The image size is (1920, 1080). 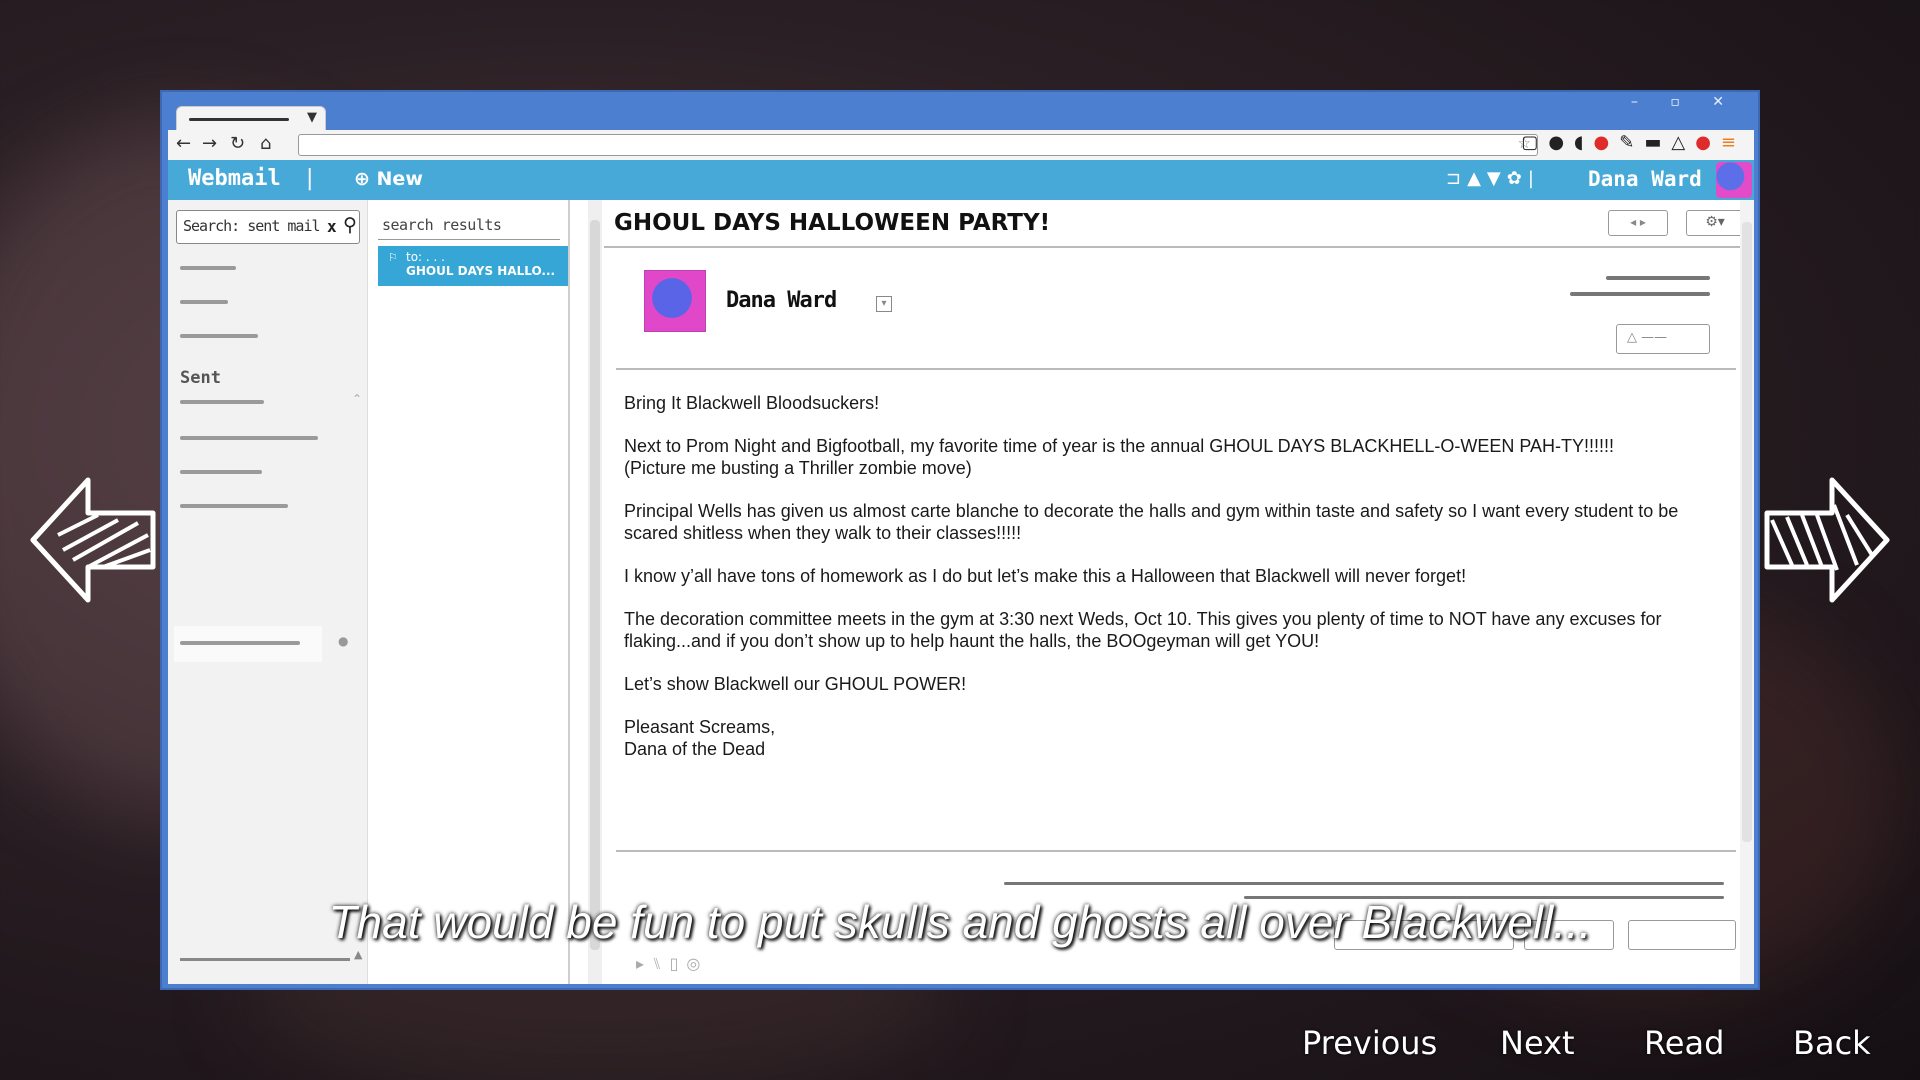 What do you see at coordinates (350, 225) in the screenshot?
I see `search-icon: ⚲` at bounding box center [350, 225].